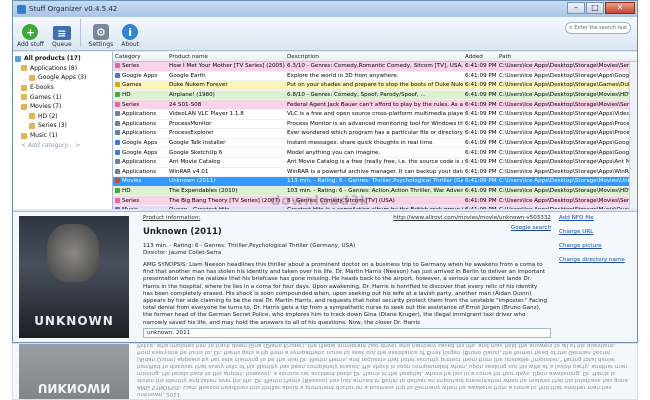 This screenshot has height=400, width=650. Describe the element at coordinates (62, 136) in the screenshot. I see `tree-item: Music (1)` at that location.